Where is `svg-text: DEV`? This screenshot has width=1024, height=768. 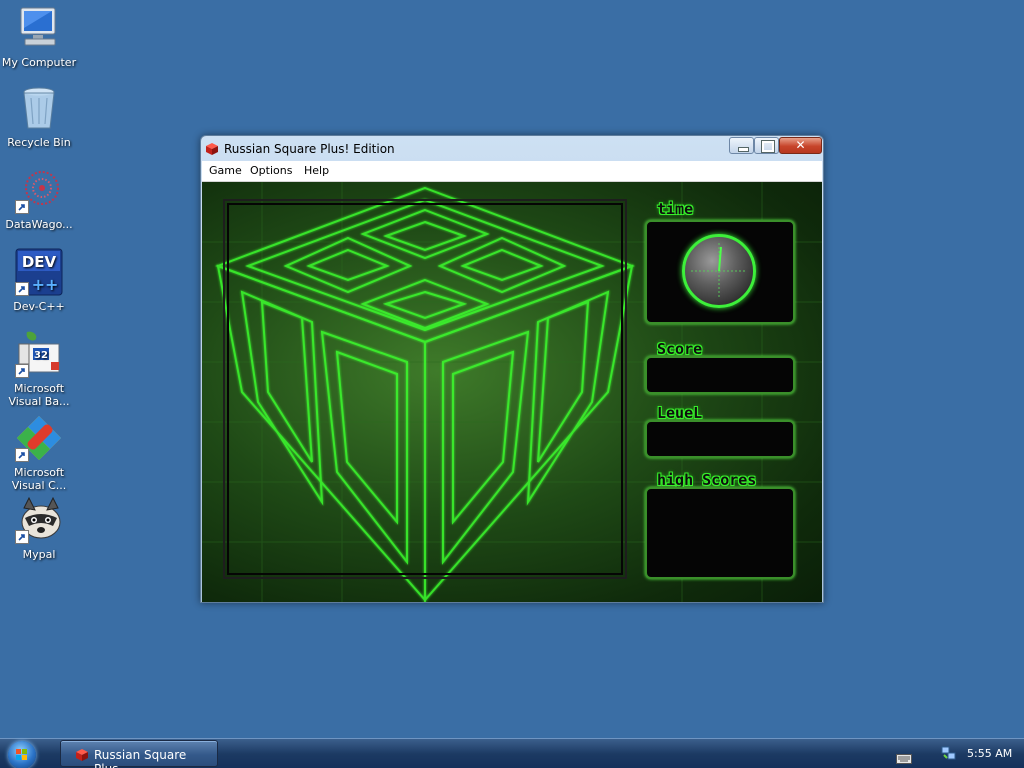 svg-text: DEV is located at coordinates (39, 262).